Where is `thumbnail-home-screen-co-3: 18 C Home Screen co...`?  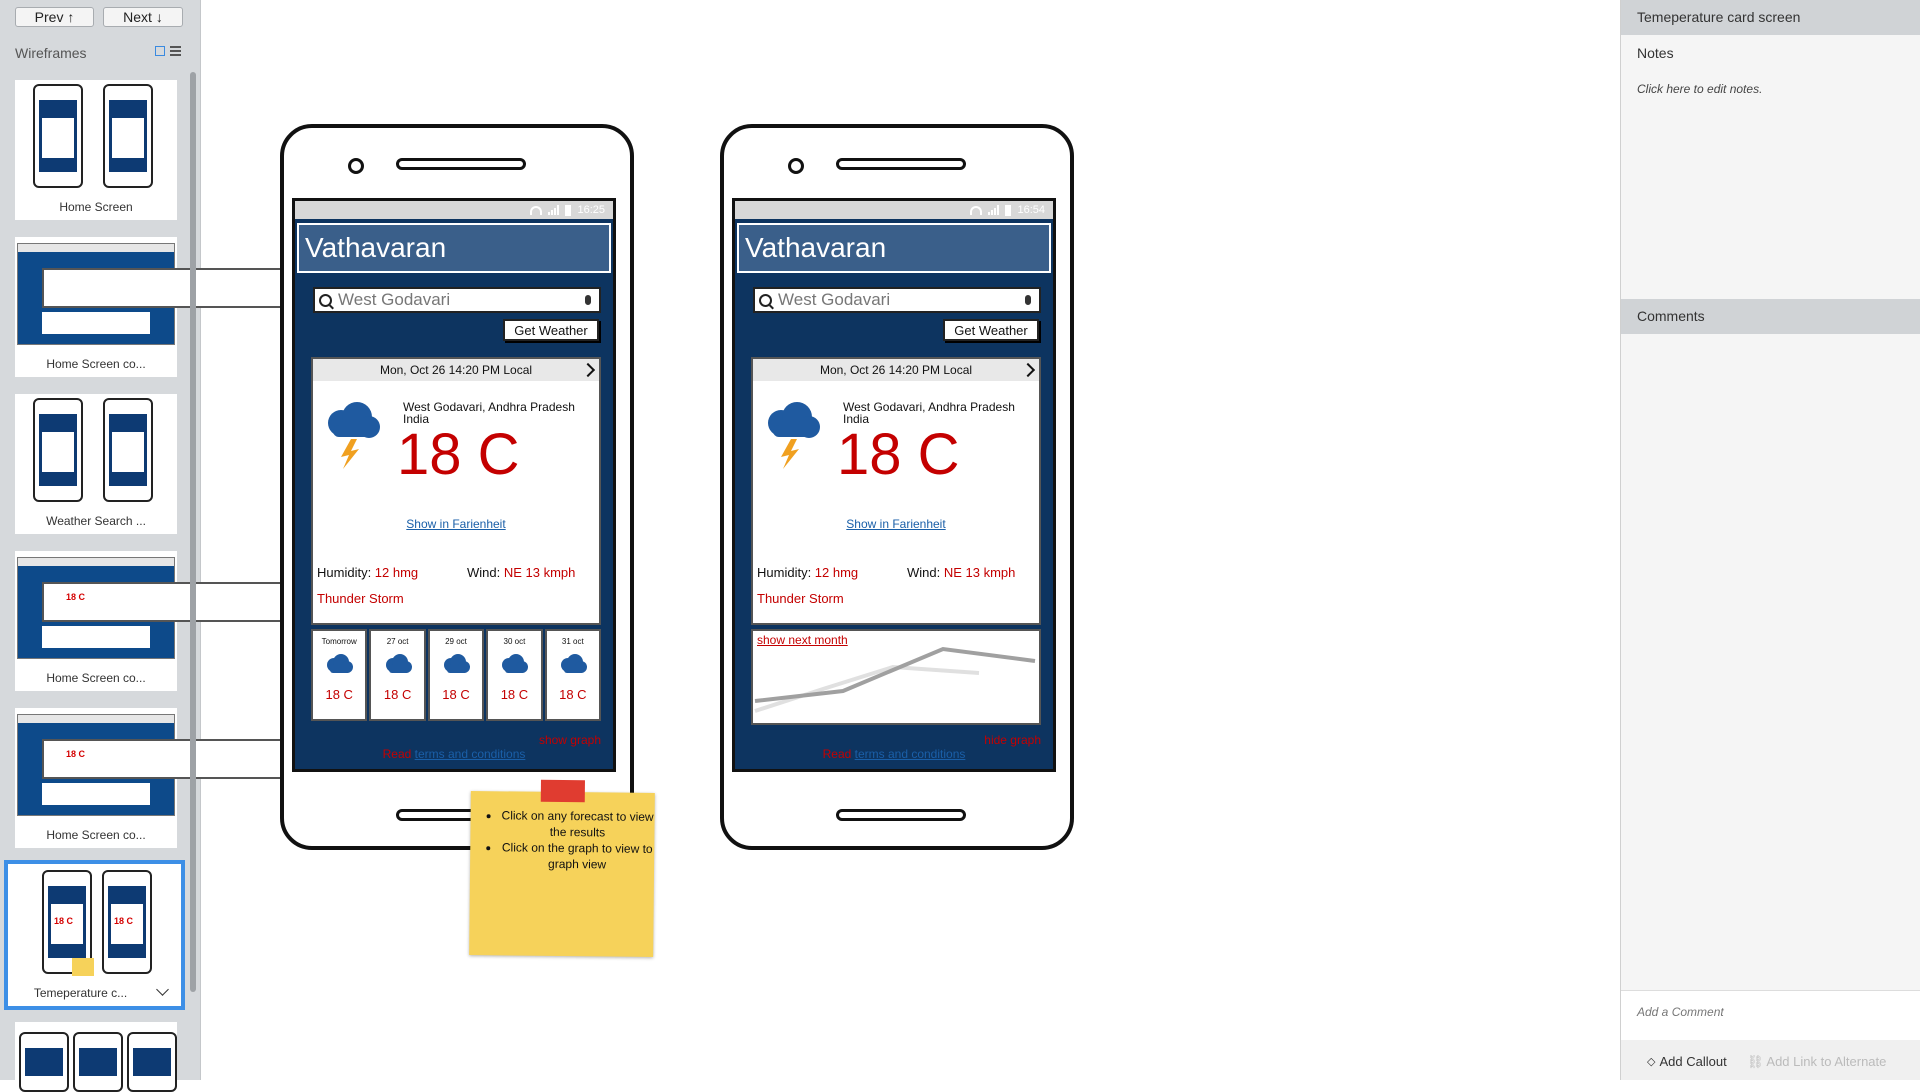 thumbnail-home-screen-co-3: 18 C Home Screen co... is located at coordinates (173, 778).